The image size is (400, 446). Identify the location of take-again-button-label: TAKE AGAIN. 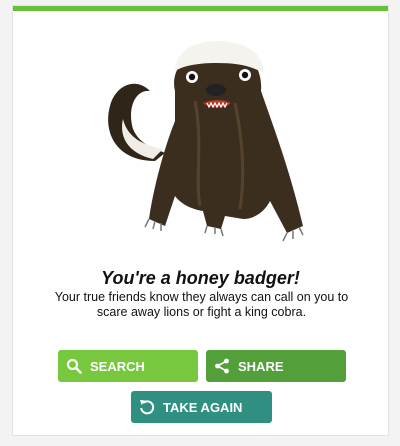
(203, 407).